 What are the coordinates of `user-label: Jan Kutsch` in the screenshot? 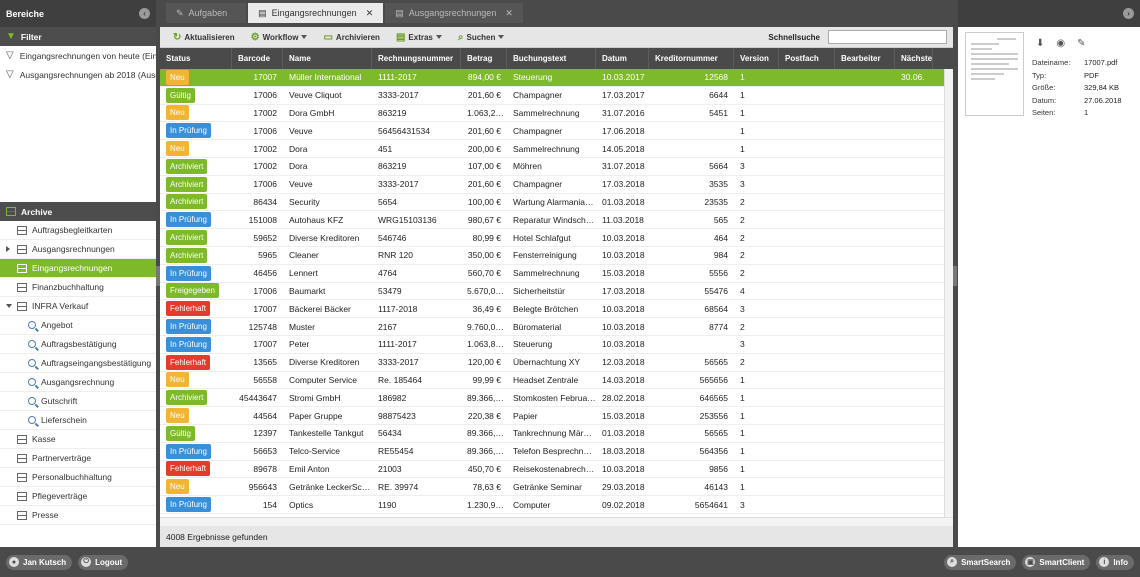 It's located at (45, 562).